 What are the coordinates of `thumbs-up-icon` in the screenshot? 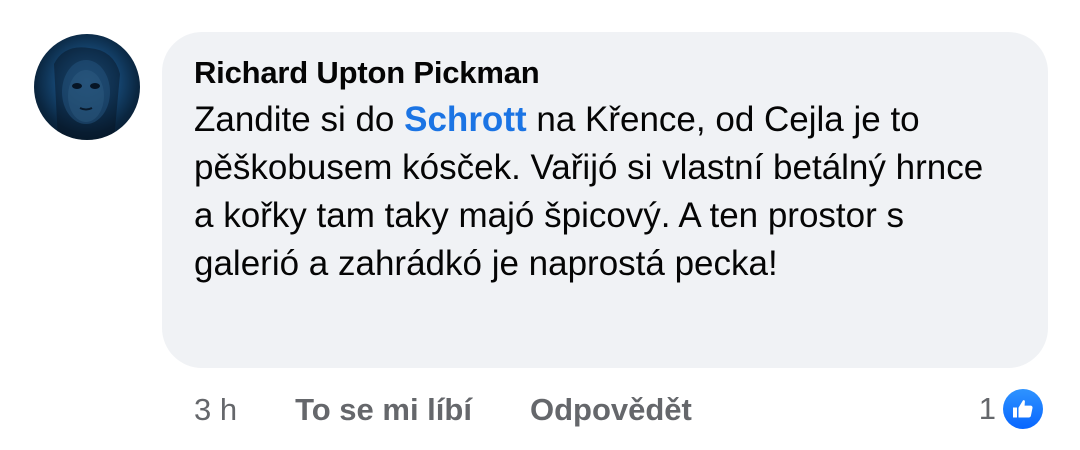 It's located at (1023, 409).